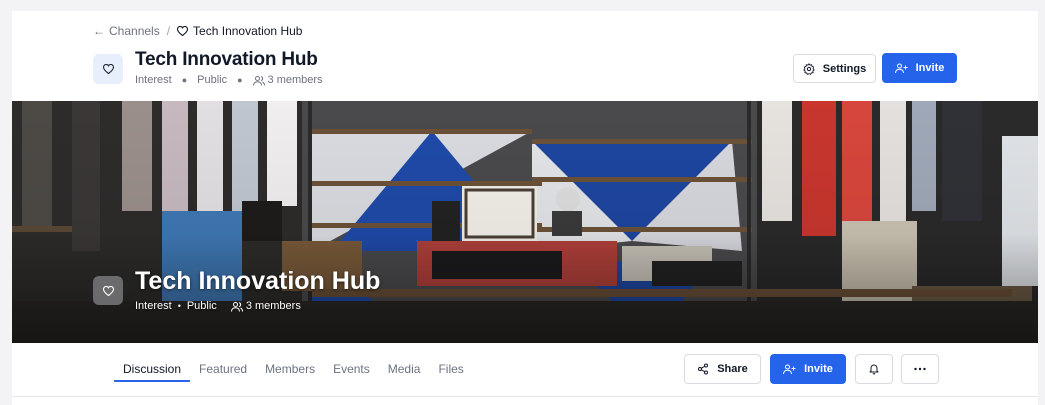  I want to click on more-options-button, so click(920, 369).